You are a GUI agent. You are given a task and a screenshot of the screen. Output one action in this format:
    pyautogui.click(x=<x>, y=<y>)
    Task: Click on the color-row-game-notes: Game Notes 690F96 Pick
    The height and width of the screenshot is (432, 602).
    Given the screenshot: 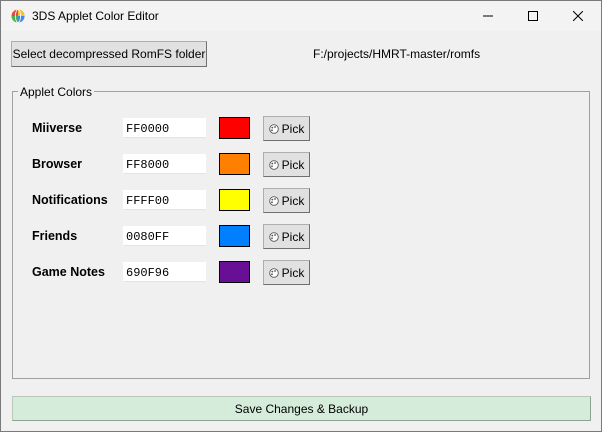 What is the action you would take?
    pyautogui.click(x=301, y=273)
    